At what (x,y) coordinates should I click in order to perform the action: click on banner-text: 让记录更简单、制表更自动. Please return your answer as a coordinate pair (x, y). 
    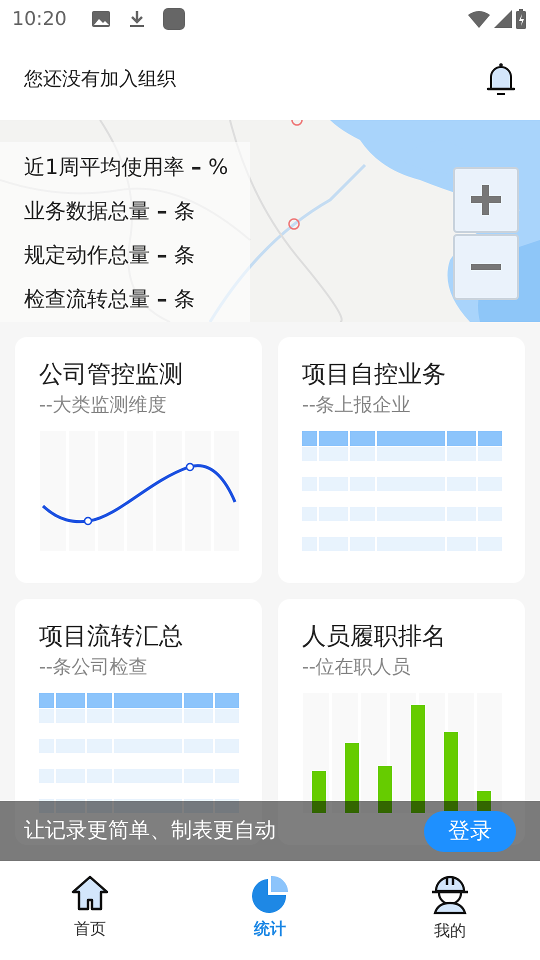
    Looking at the image, I should click on (150, 830).